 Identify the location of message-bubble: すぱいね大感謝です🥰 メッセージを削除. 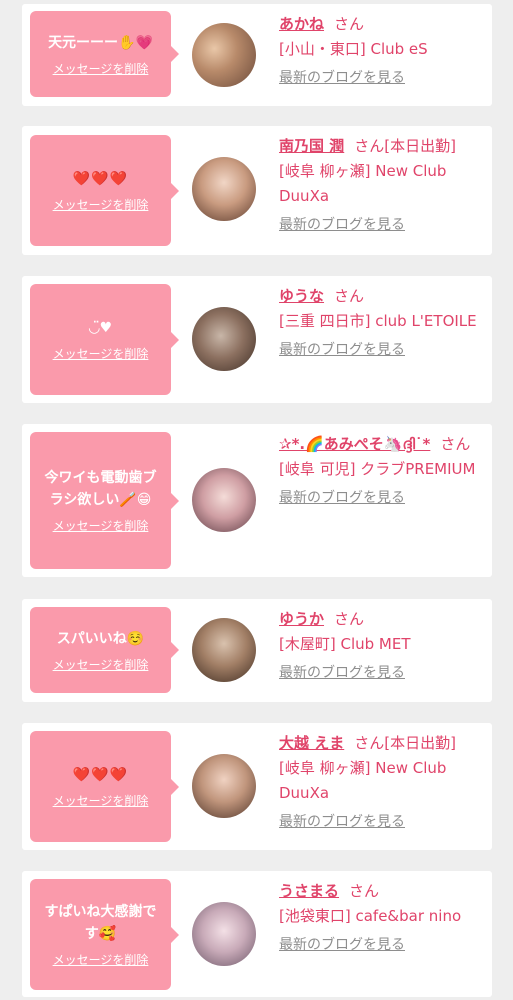
(104, 934).